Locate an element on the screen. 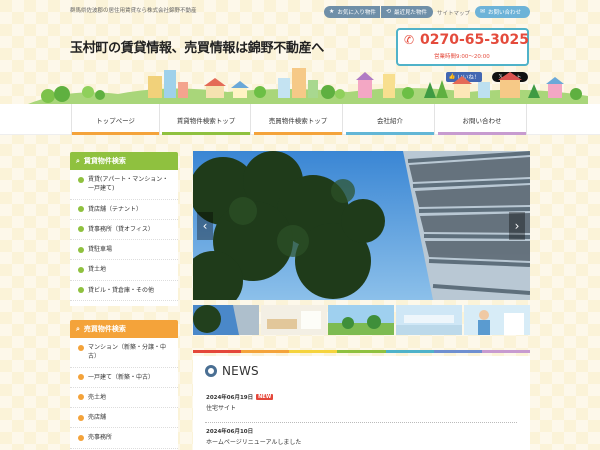 The height and width of the screenshot is (450, 600). nav-label: お問い合わせ is located at coordinates (482, 120).